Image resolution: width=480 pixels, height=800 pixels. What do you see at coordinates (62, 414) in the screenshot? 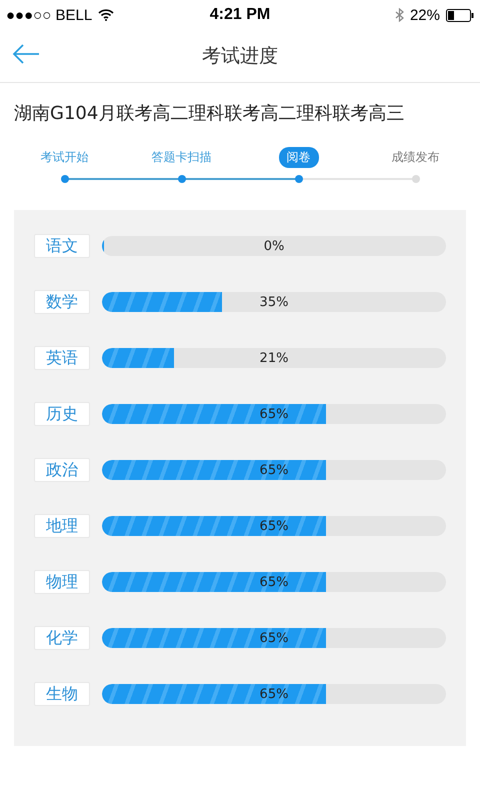
I see `subject-label: 历史` at bounding box center [62, 414].